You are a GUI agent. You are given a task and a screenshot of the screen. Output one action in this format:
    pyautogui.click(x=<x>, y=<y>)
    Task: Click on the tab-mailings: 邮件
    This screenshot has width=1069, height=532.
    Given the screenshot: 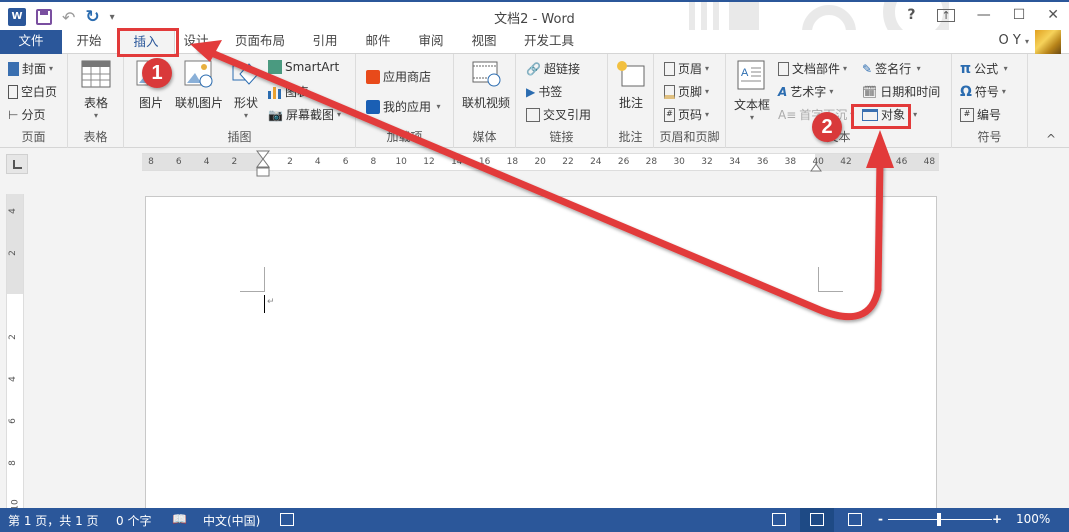 What is the action you would take?
    pyautogui.click(x=378, y=42)
    